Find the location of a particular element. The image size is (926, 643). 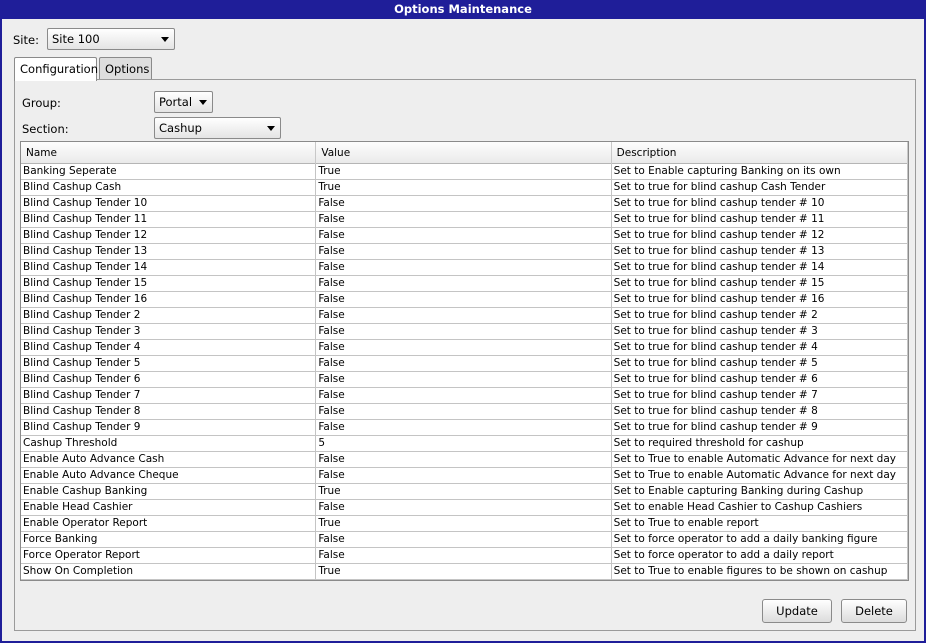

group-select: Portal is located at coordinates (183, 102).